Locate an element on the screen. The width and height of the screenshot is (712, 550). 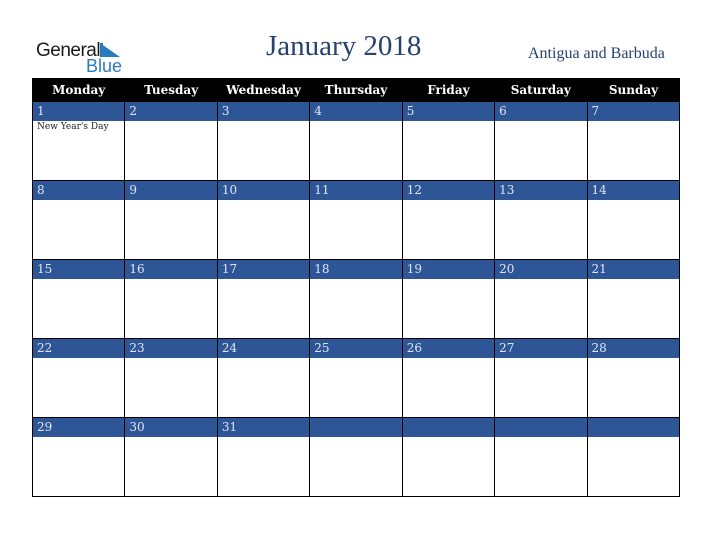
day-cell: 8 is located at coordinates (78, 220).